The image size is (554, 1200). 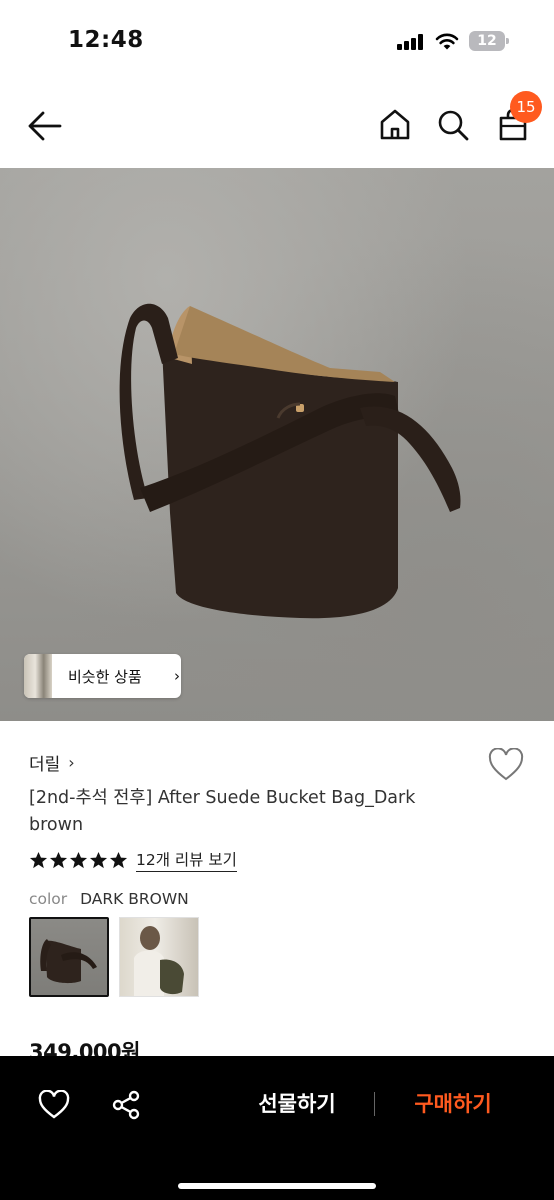 I want to click on similar-products-label: 비슷한 상품, so click(x=105, y=677).